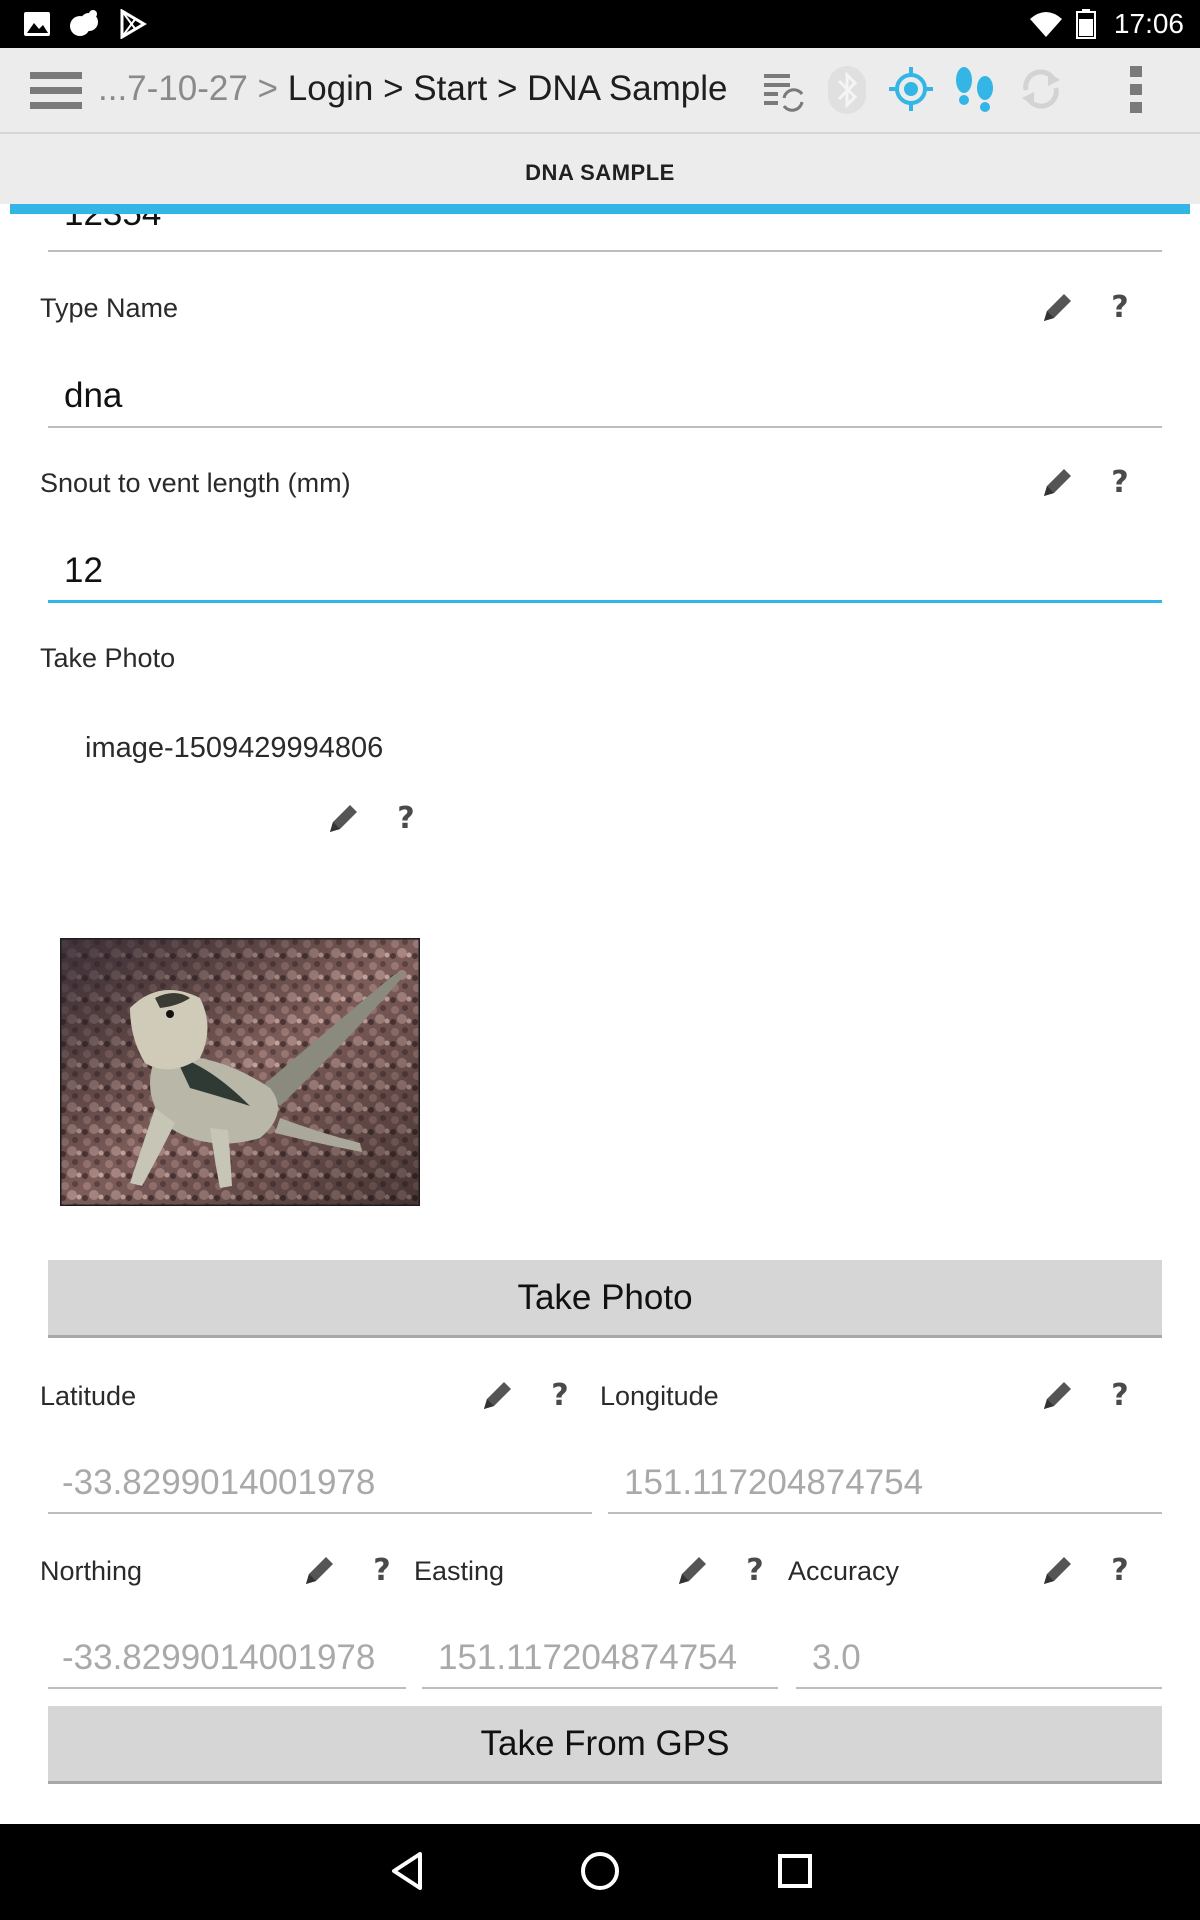 The height and width of the screenshot is (1920, 1200). Describe the element at coordinates (56, 91) in the screenshot. I see `menu-icon` at that location.